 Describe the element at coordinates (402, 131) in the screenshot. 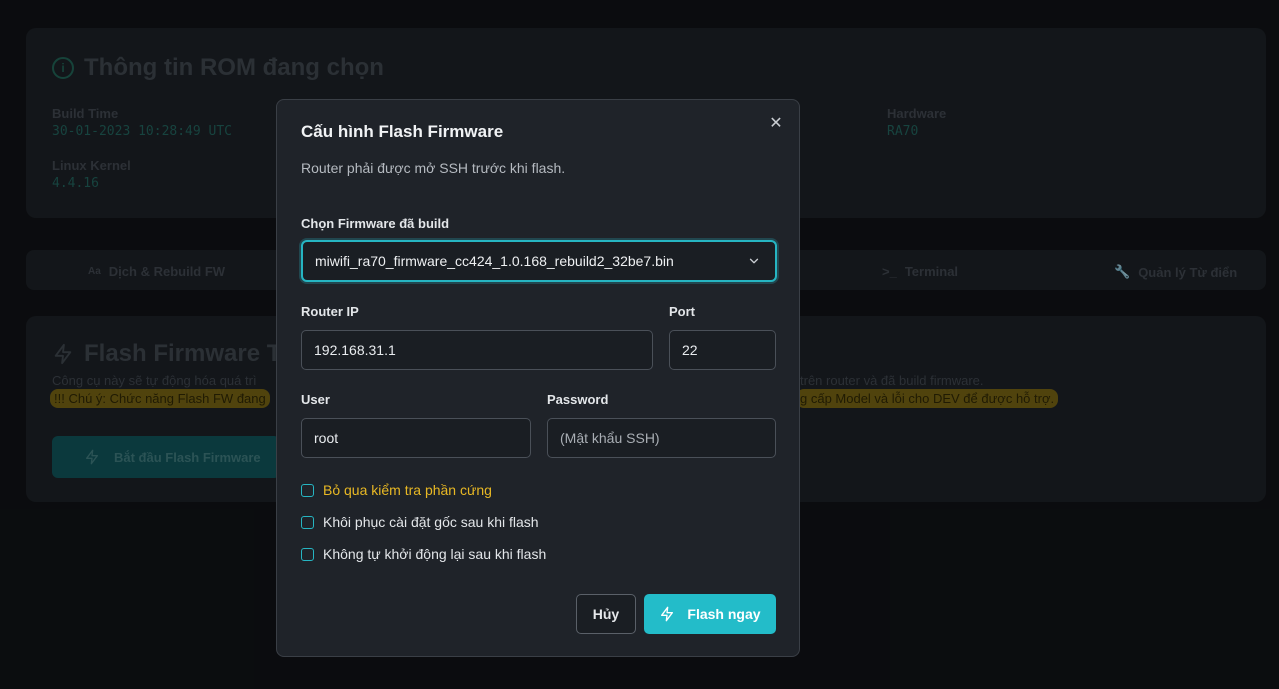

I see `dialog-title: Cấu hình Flash Firmware` at that location.